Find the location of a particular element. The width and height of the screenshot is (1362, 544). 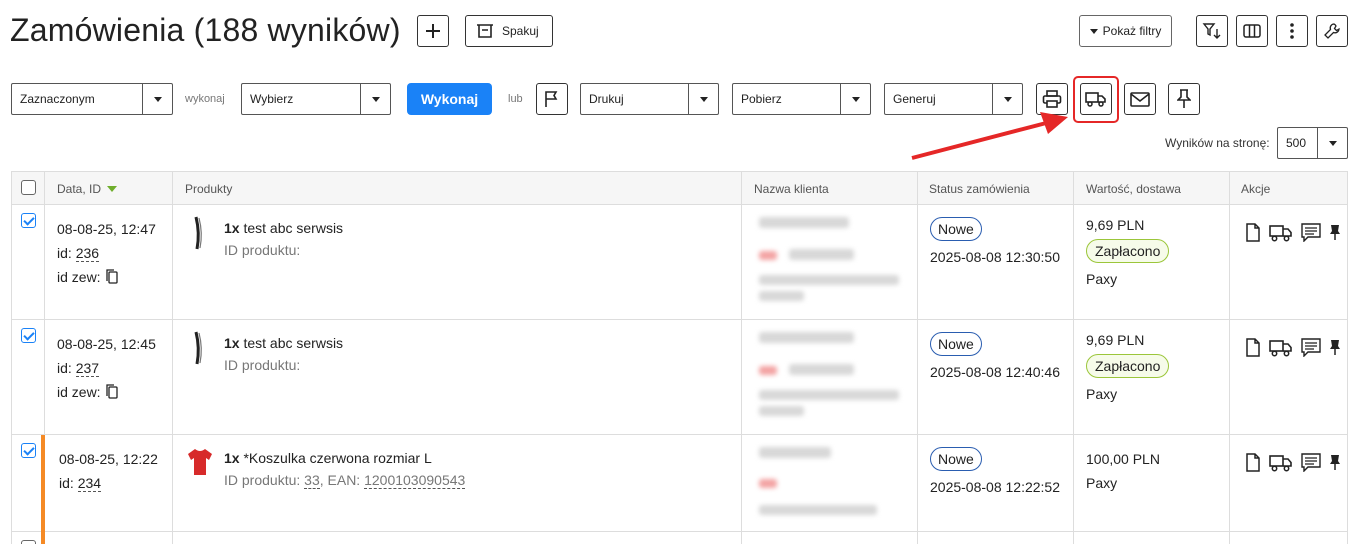

wykonaj-label: wykonaj is located at coordinates (205, 99).